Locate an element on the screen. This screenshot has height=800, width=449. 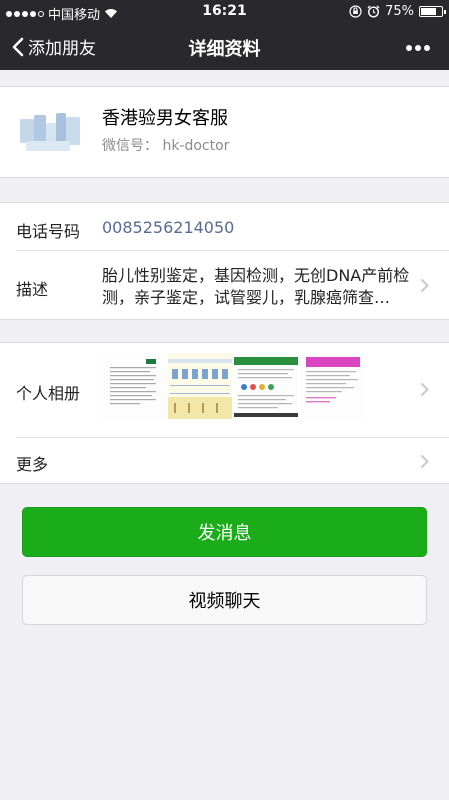
back-button: 添加朋友 is located at coordinates (54, 46).